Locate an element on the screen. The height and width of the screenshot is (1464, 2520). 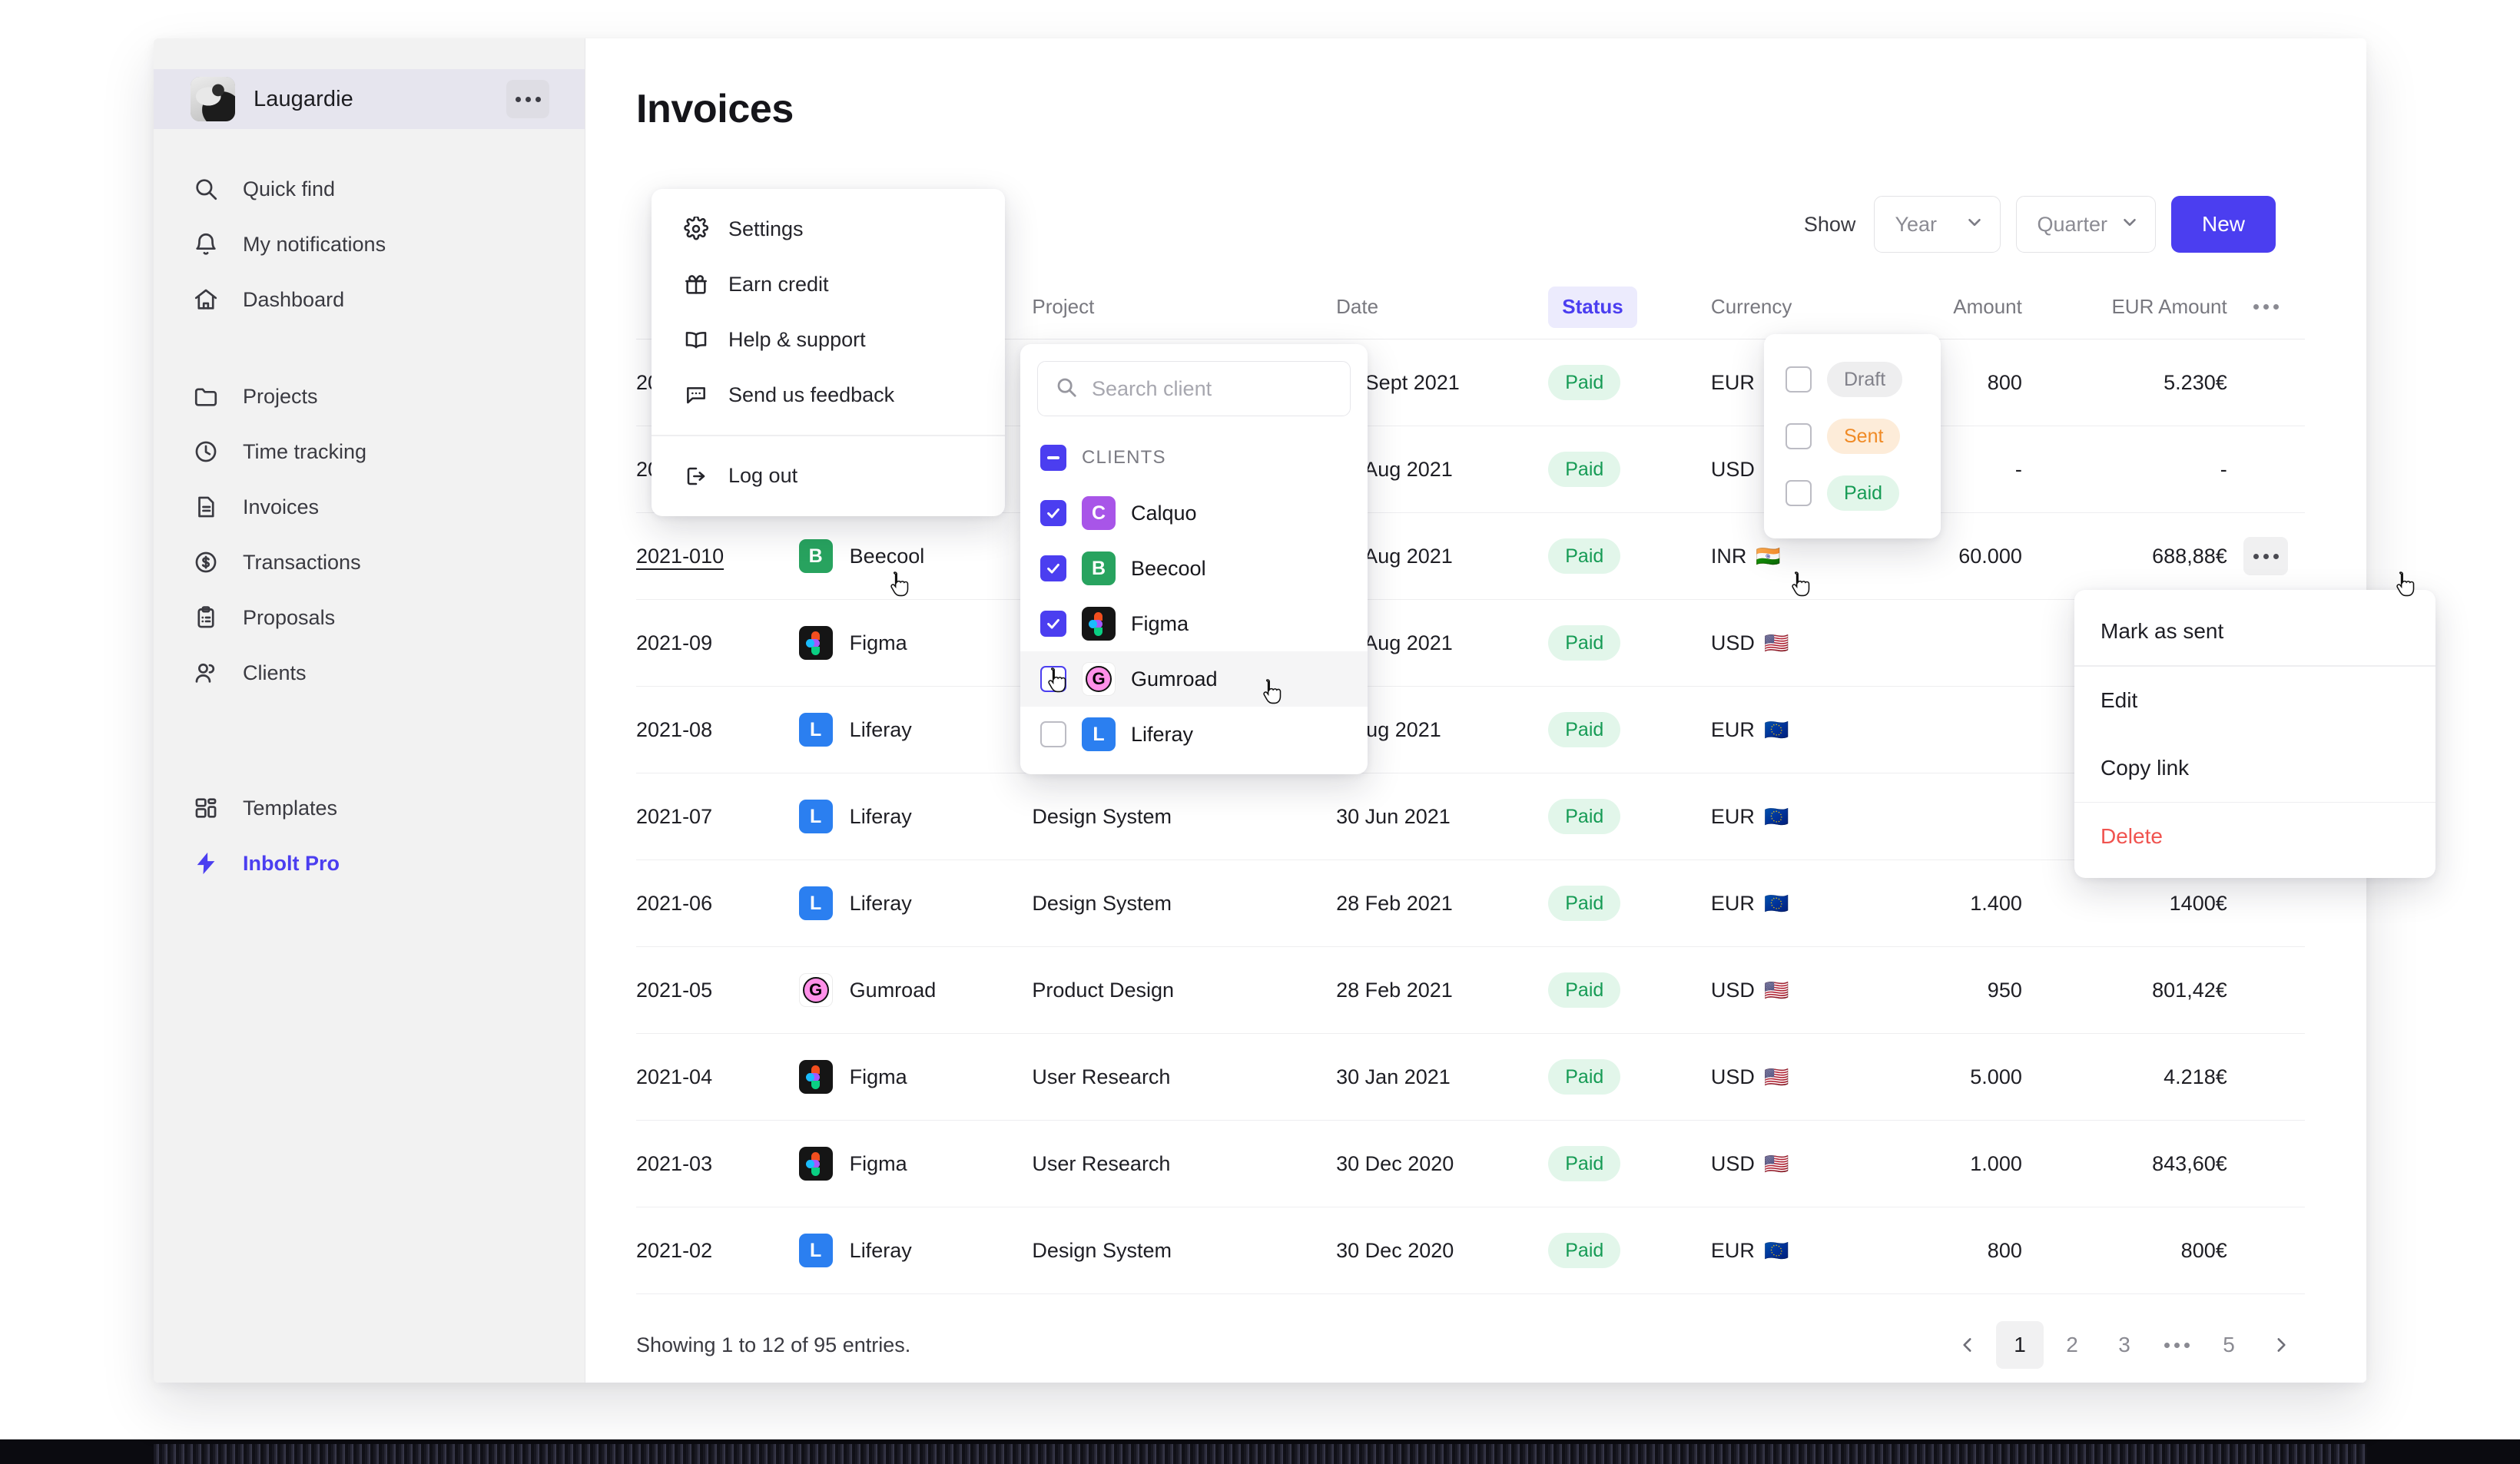
status-option-paid: Paid is located at coordinates (1852, 493).